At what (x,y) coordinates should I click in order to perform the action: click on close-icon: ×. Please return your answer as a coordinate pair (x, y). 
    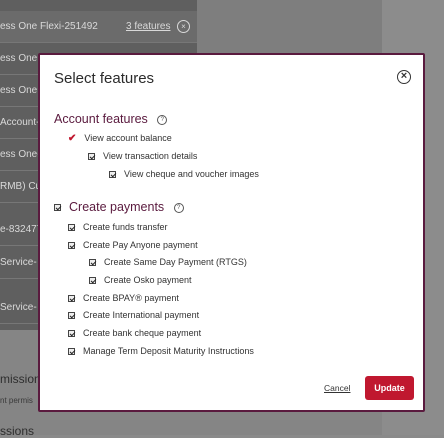
    Looking at the image, I should click on (404, 77).